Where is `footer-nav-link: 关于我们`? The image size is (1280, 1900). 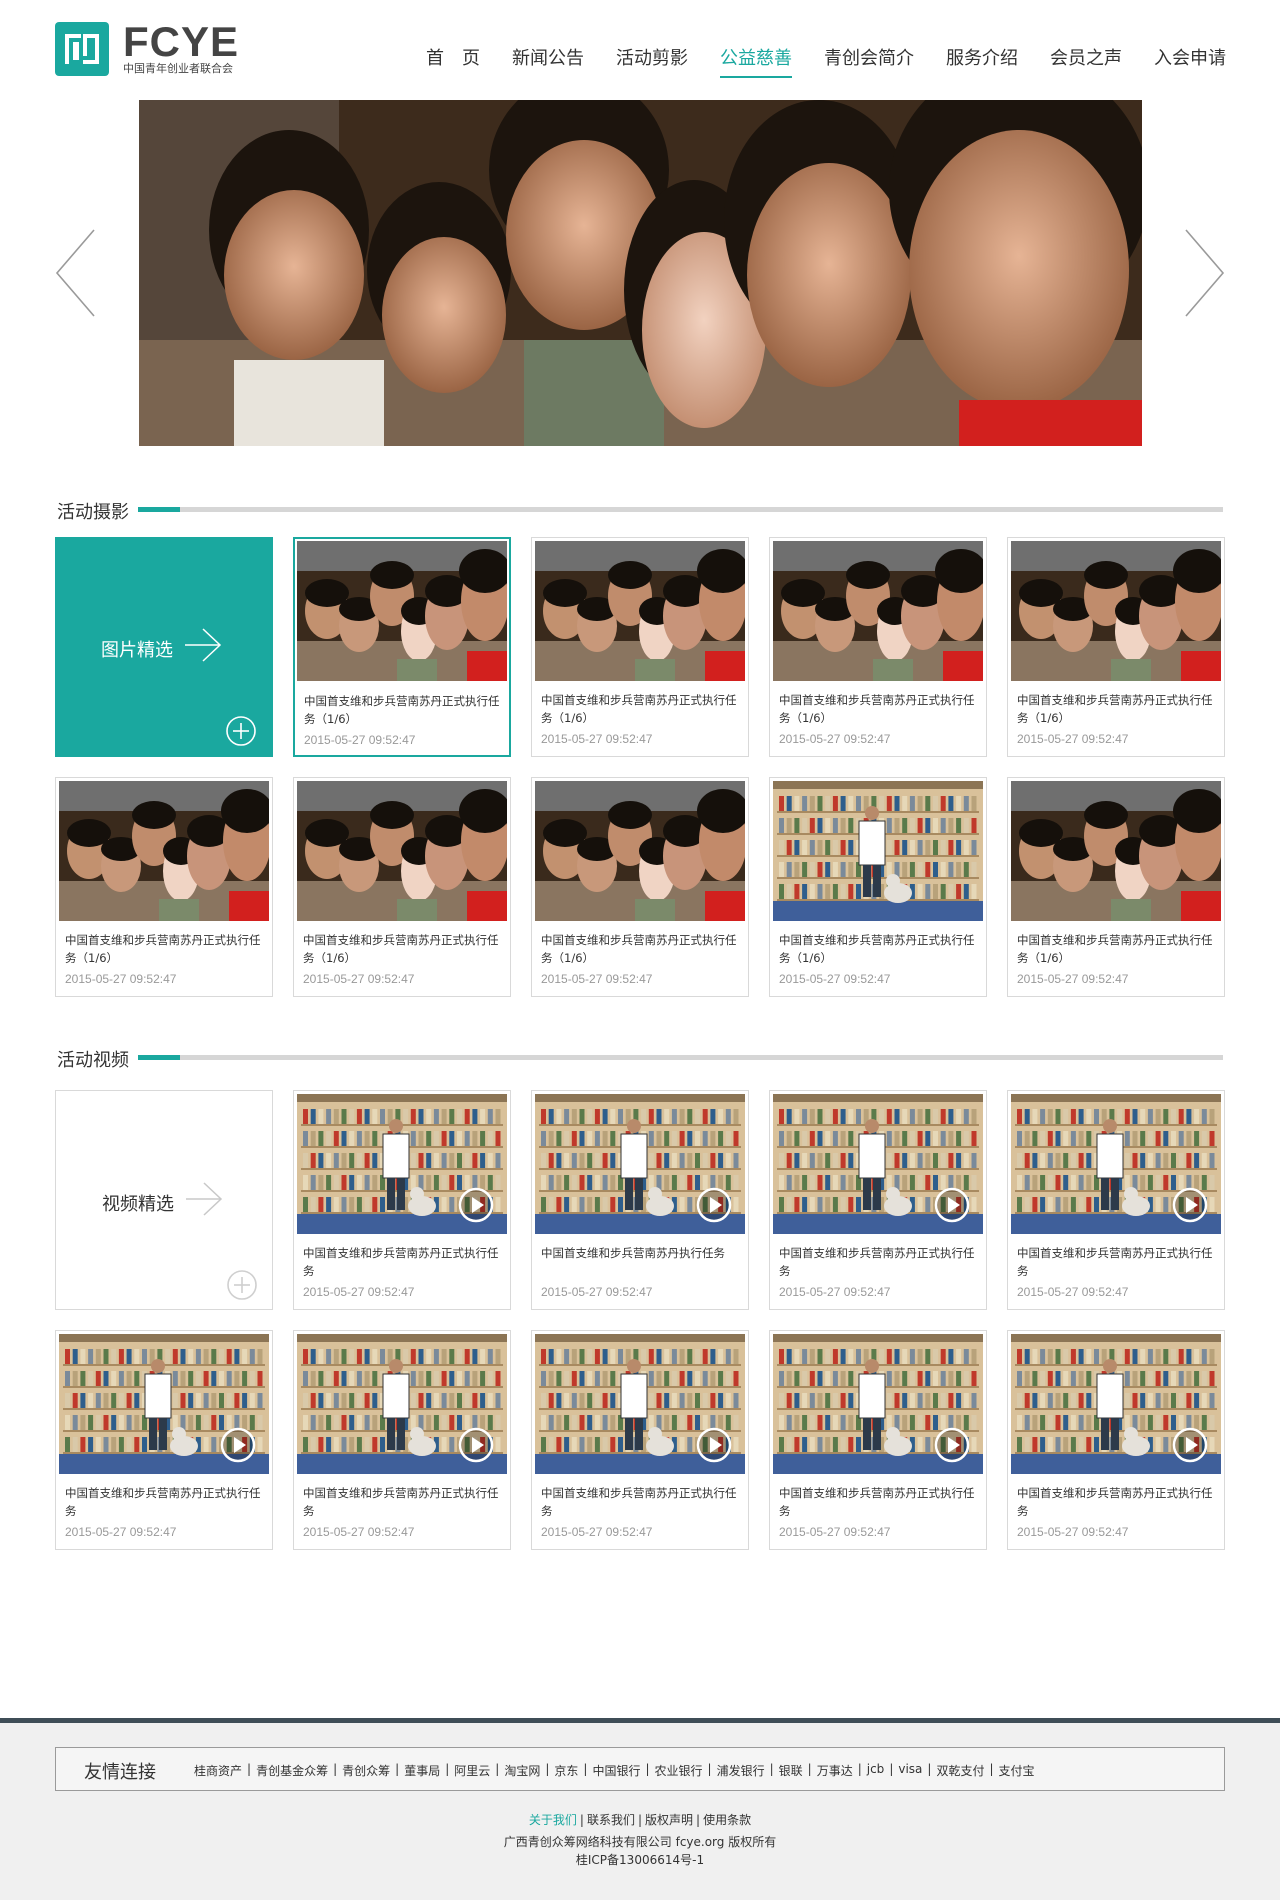 footer-nav-link: 关于我们 is located at coordinates (553, 1820).